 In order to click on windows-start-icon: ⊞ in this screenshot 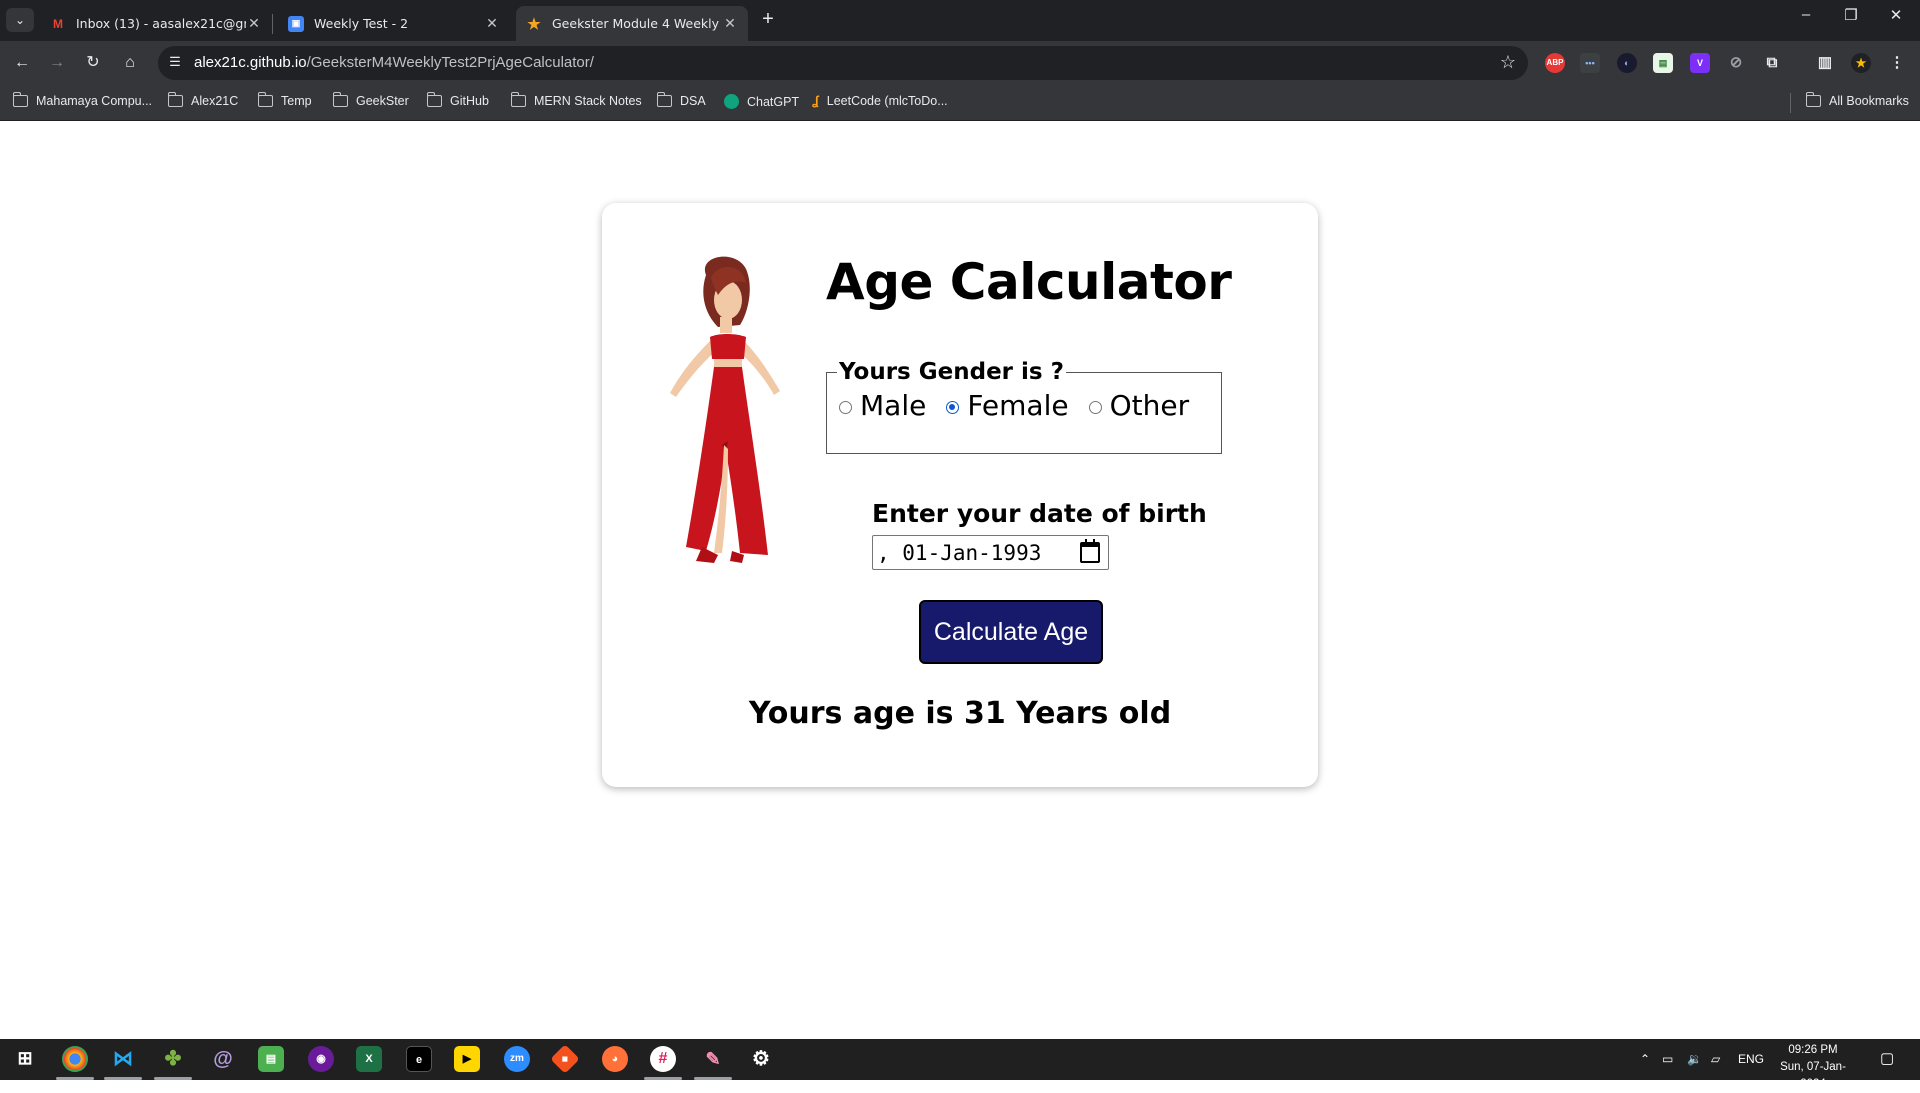, I will do `click(25, 1059)`.